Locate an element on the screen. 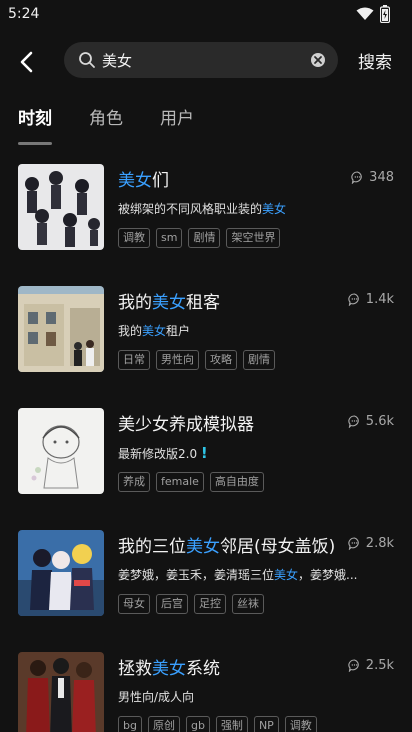  back-button is located at coordinates (26, 62).